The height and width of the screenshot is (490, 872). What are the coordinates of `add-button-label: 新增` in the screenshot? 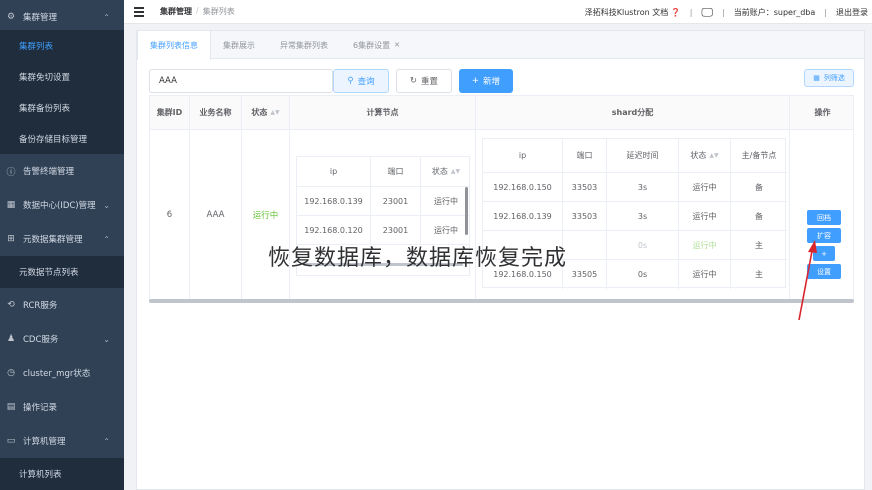 It's located at (492, 82).